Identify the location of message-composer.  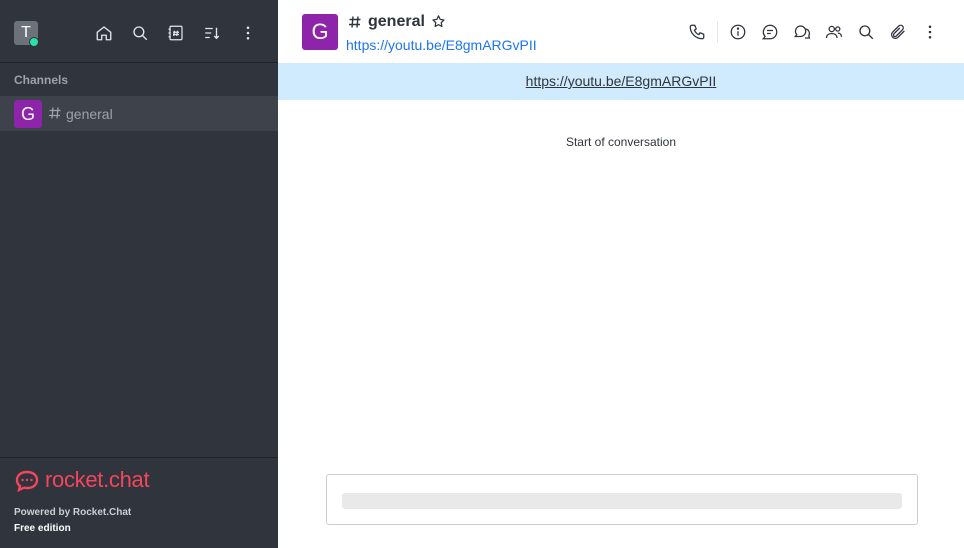
(622, 499).